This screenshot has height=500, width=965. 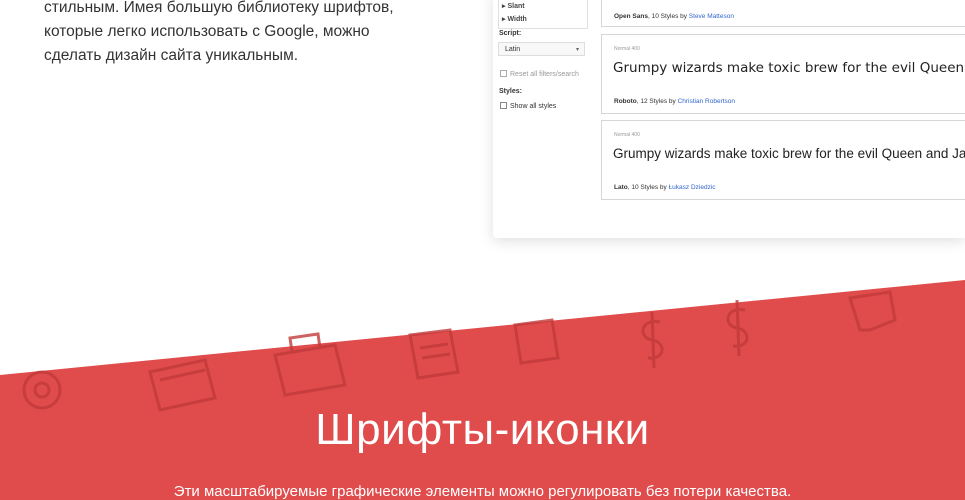 I want to click on banner-title: Шрифты-иконки, so click(x=482, y=429).